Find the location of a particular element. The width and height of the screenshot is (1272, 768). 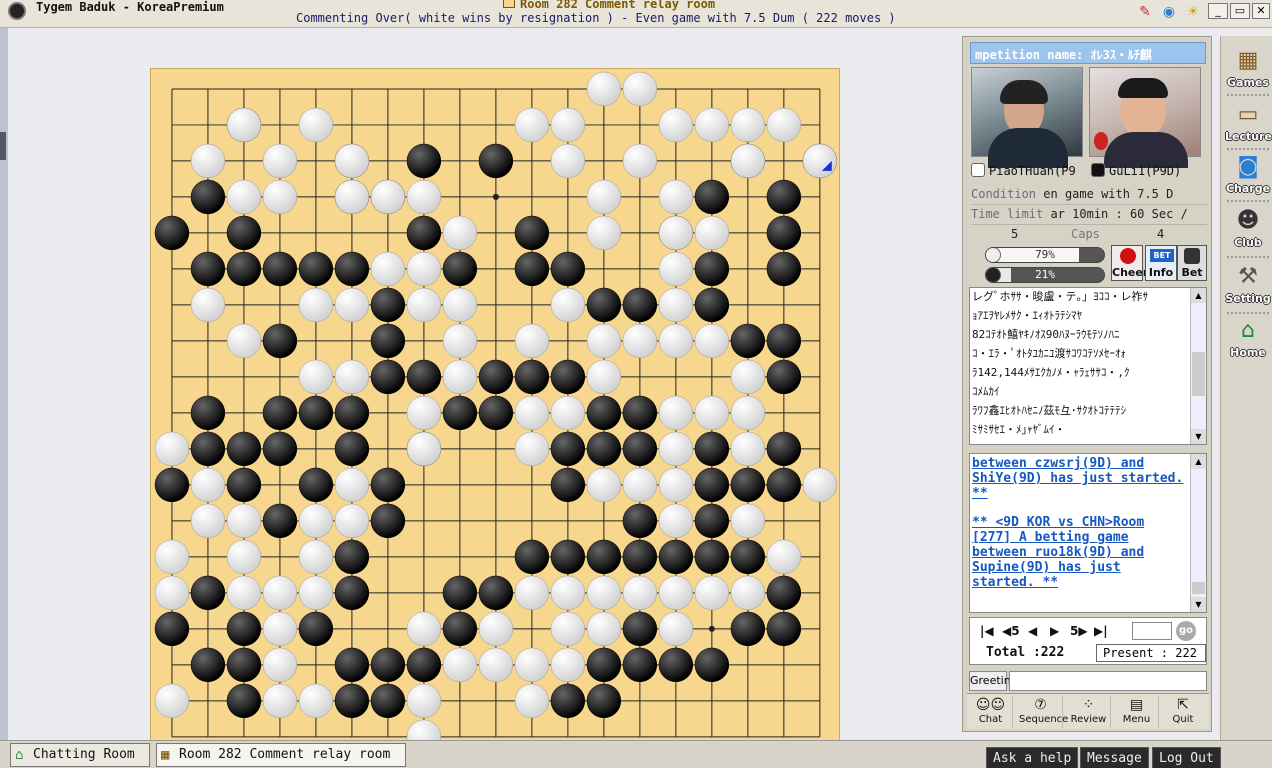

move-number-input is located at coordinates (1152, 631).